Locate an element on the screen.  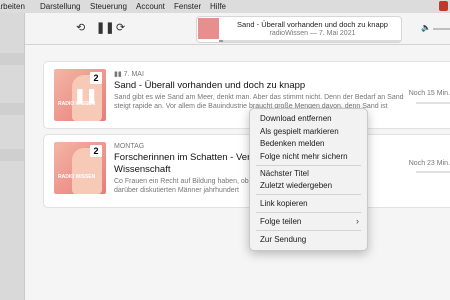
status-icon is located at coordinates (443, 6).